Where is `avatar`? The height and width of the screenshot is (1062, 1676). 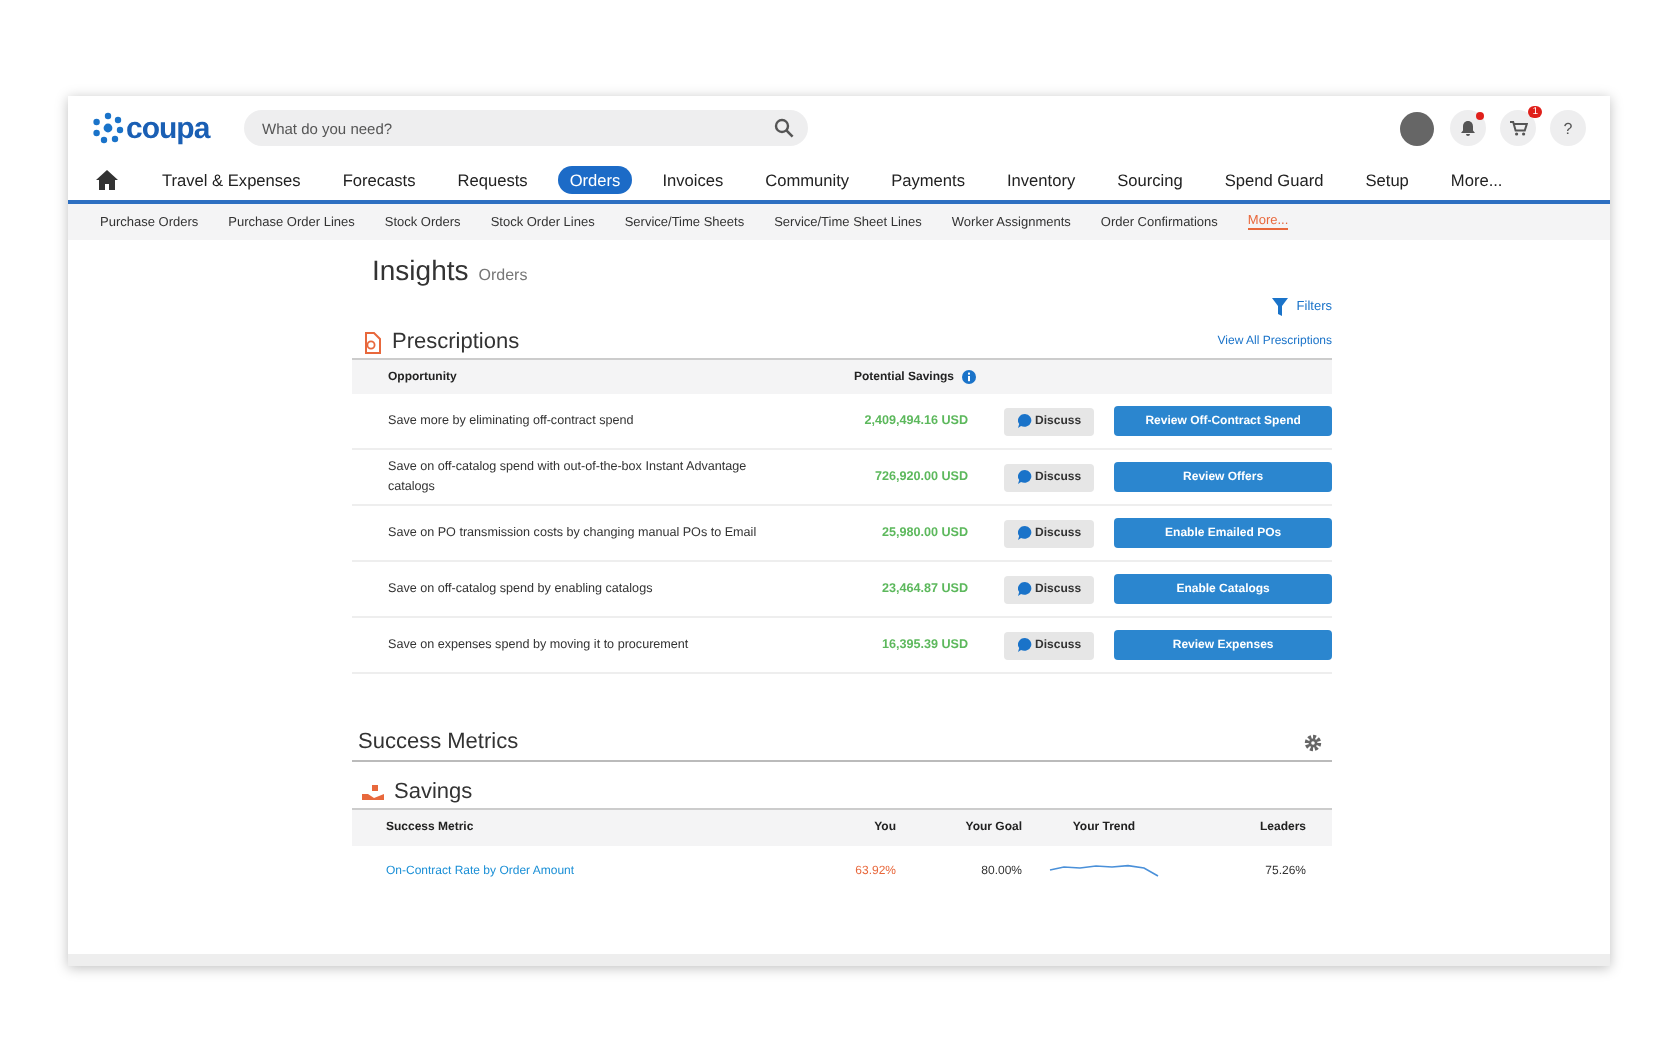 avatar is located at coordinates (1417, 128).